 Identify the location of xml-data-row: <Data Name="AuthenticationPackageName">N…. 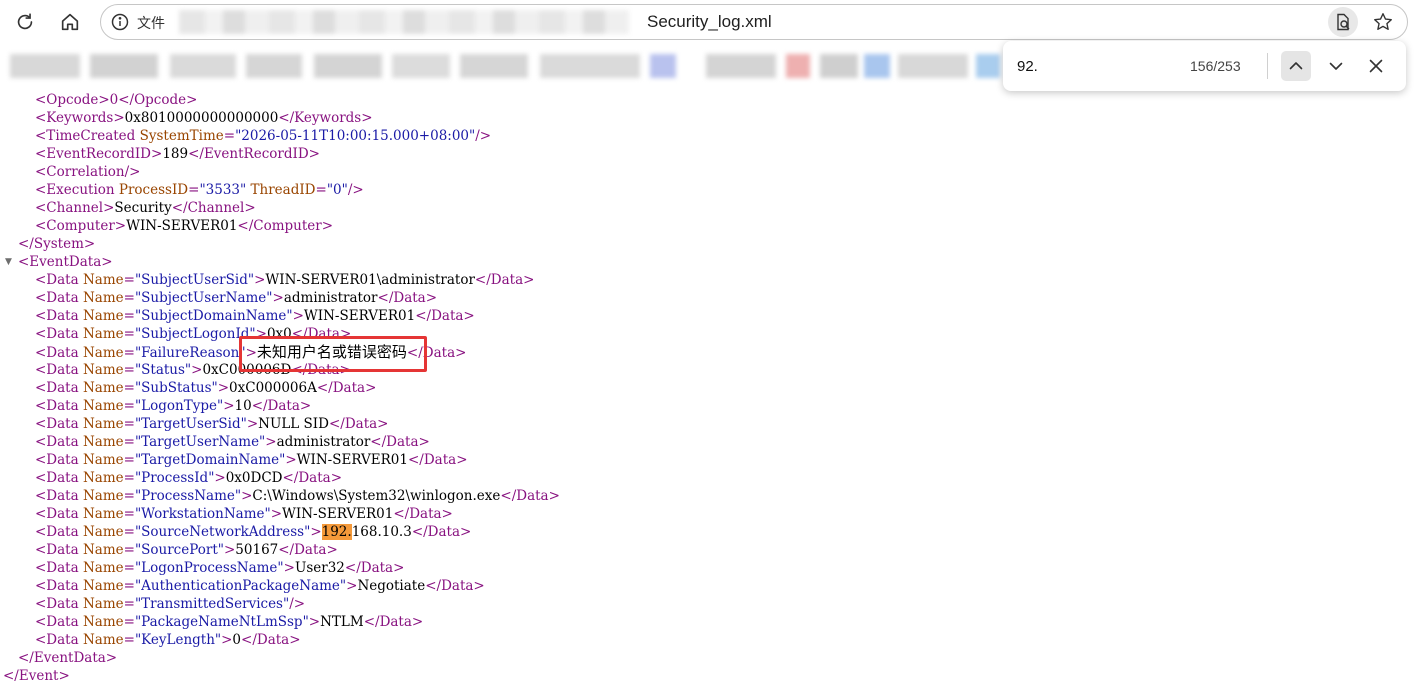
(260, 586).